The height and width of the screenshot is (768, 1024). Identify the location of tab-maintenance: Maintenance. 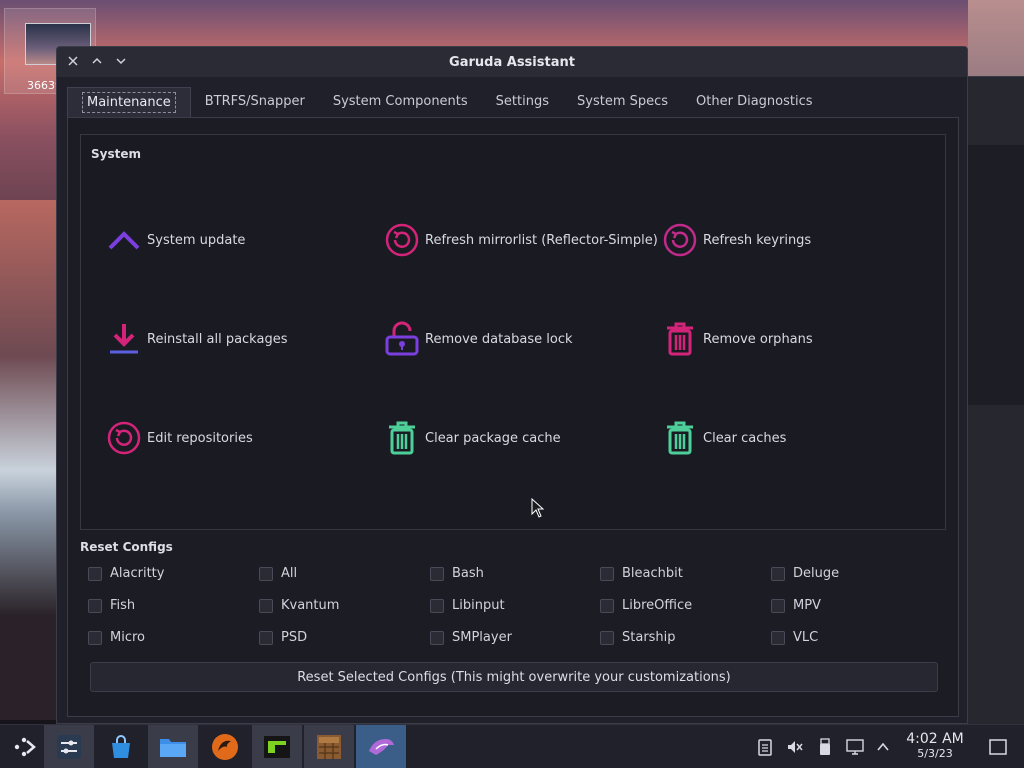
(129, 102).